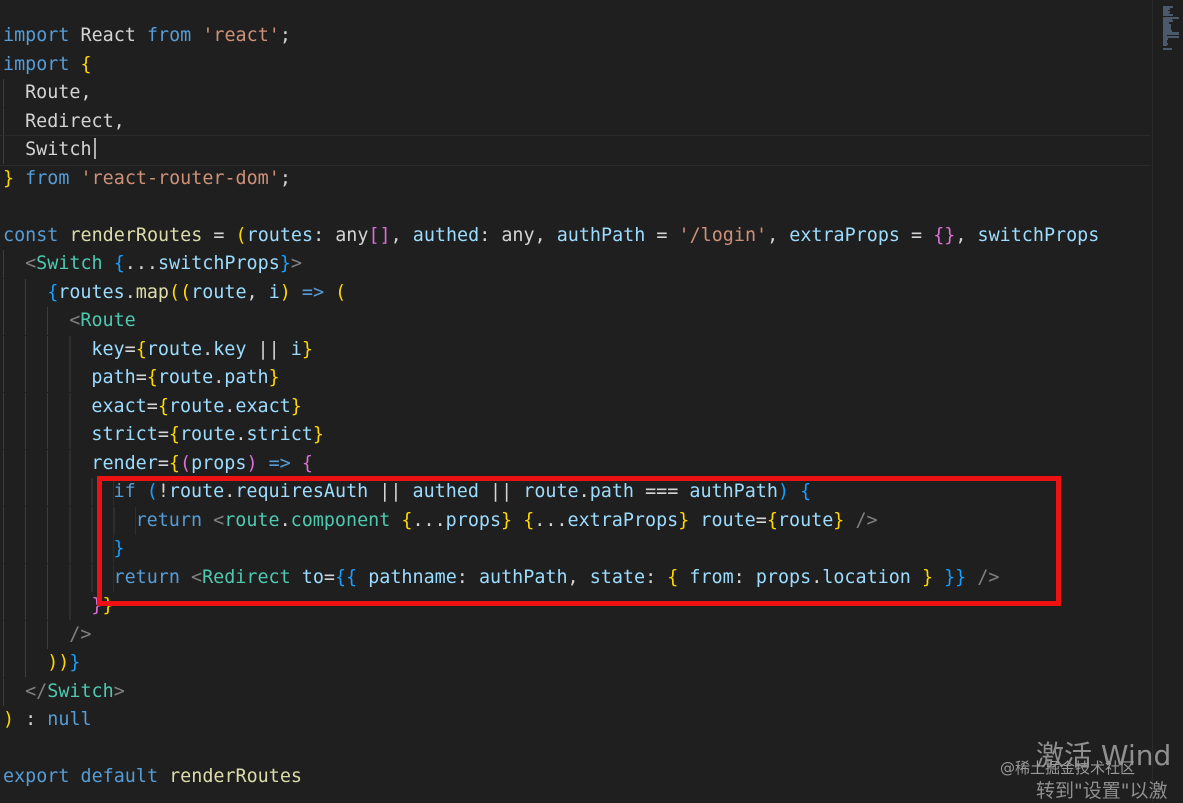 This screenshot has height=803, width=1183. What do you see at coordinates (575, 150) in the screenshot?
I see `code-line-5: Switch` at bounding box center [575, 150].